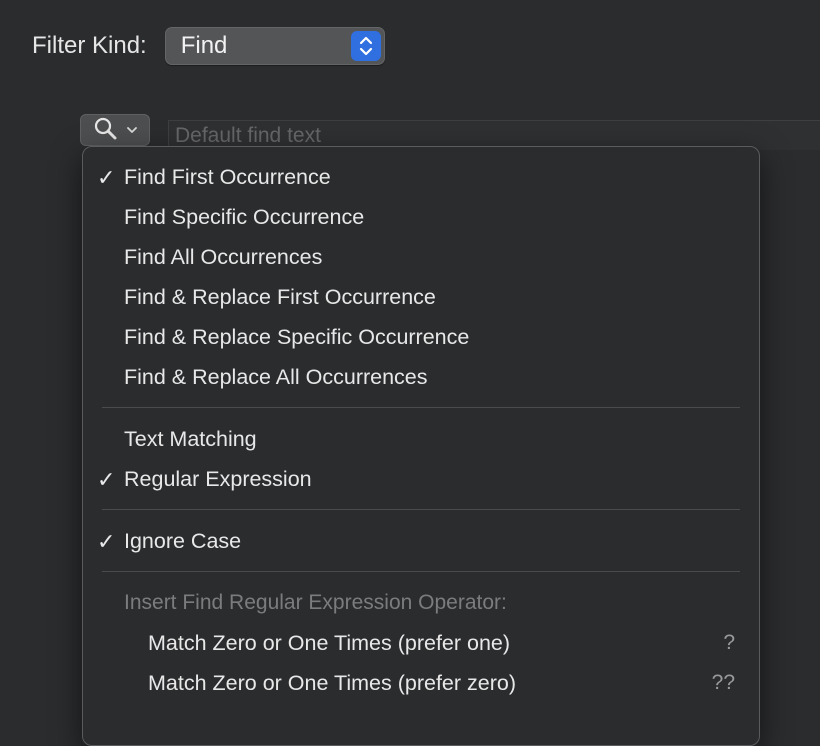  What do you see at coordinates (421, 439) in the screenshot?
I see `menu-item-text-matching: Text Matching` at bounding box center [421, 439].